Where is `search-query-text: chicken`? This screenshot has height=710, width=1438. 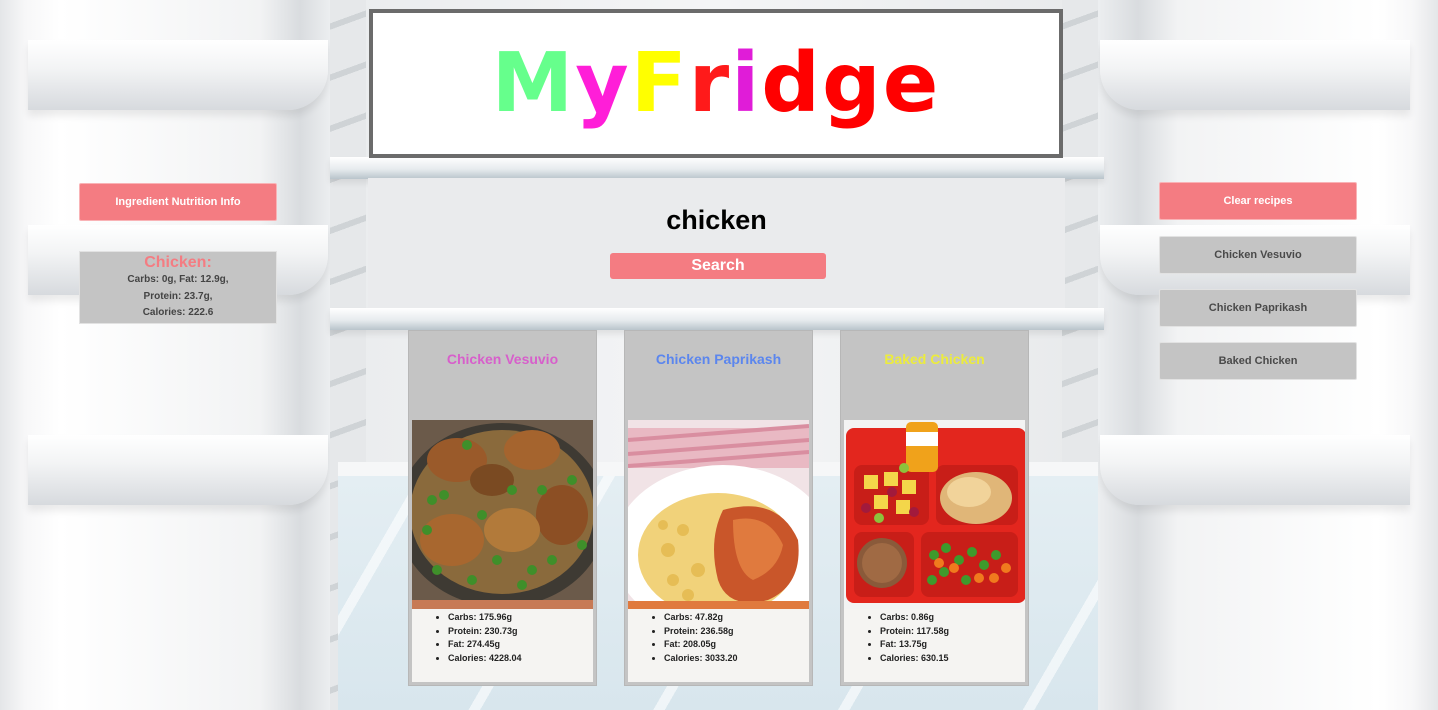
search-query-text: chicken is located at coordinates (716, 220).